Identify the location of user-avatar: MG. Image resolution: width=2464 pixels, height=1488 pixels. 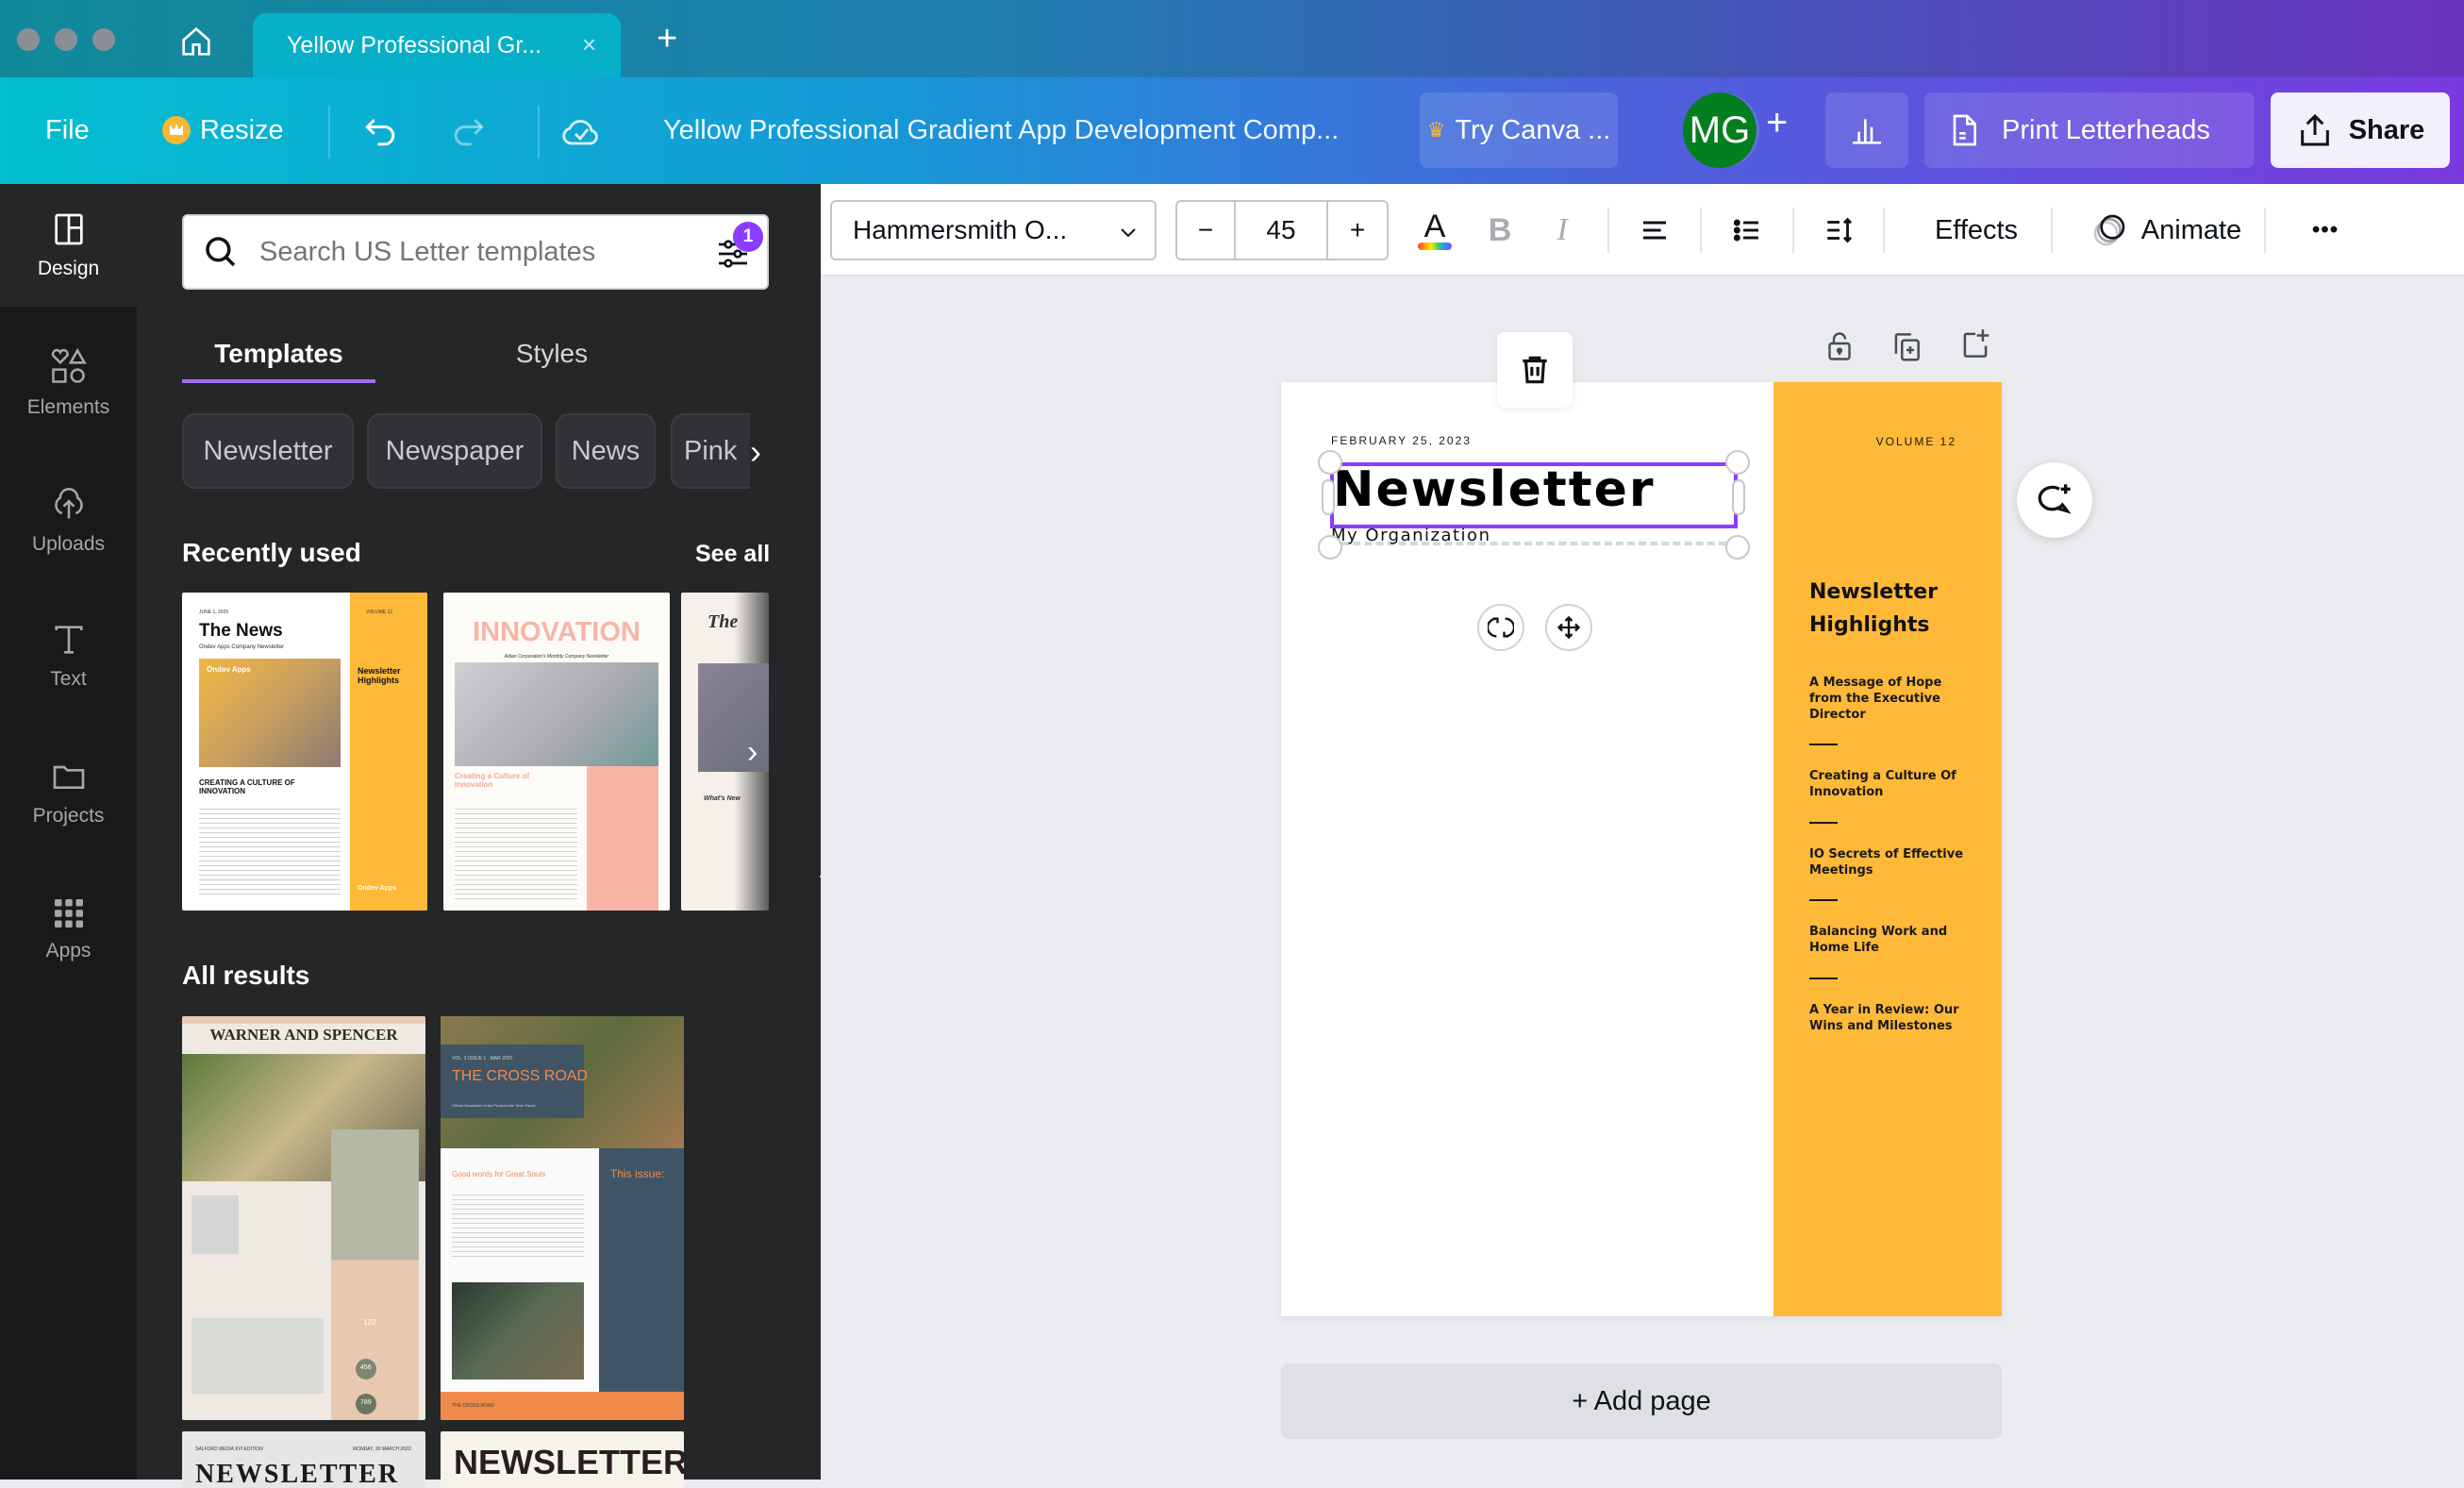
(1720, 130).